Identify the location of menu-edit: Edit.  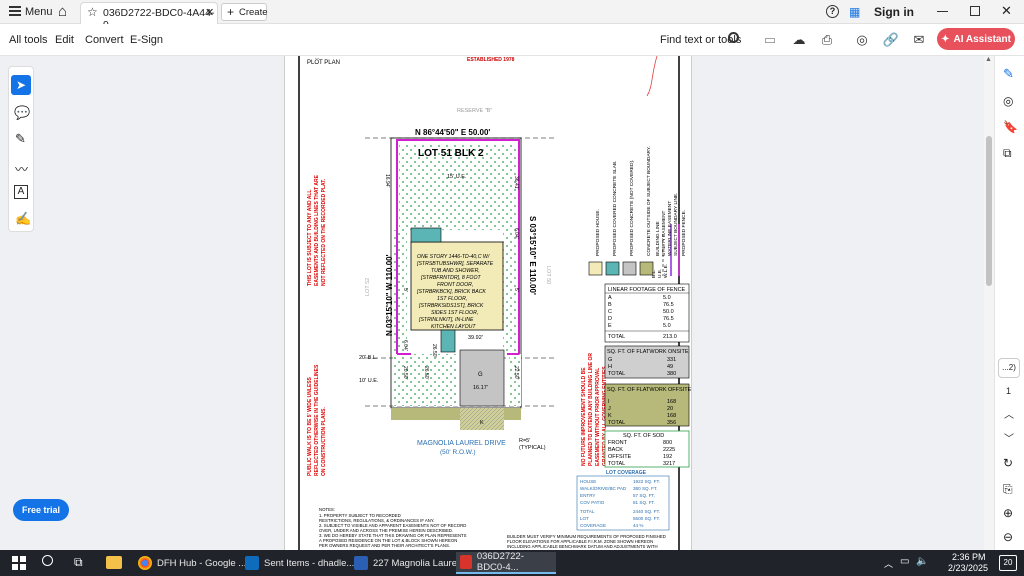
(64, 40).